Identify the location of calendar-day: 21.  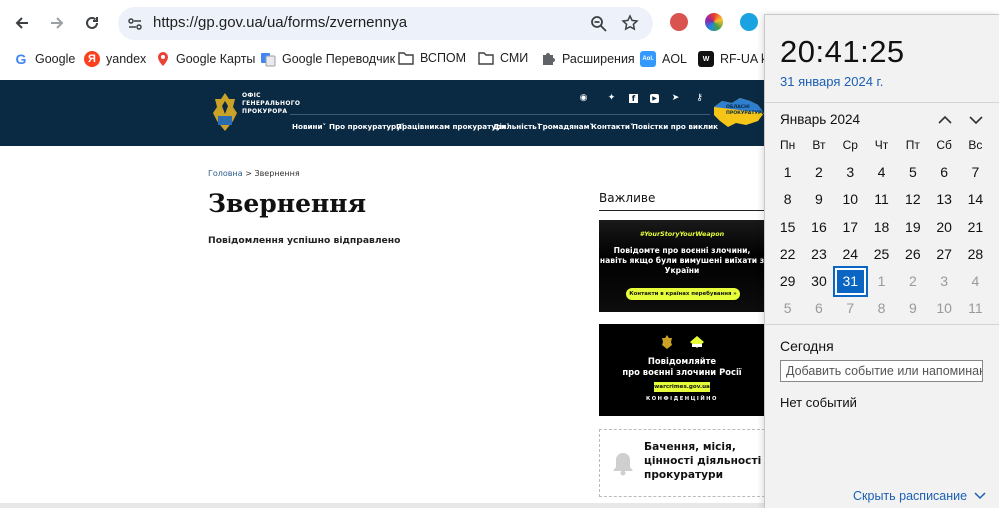
(975, 227).